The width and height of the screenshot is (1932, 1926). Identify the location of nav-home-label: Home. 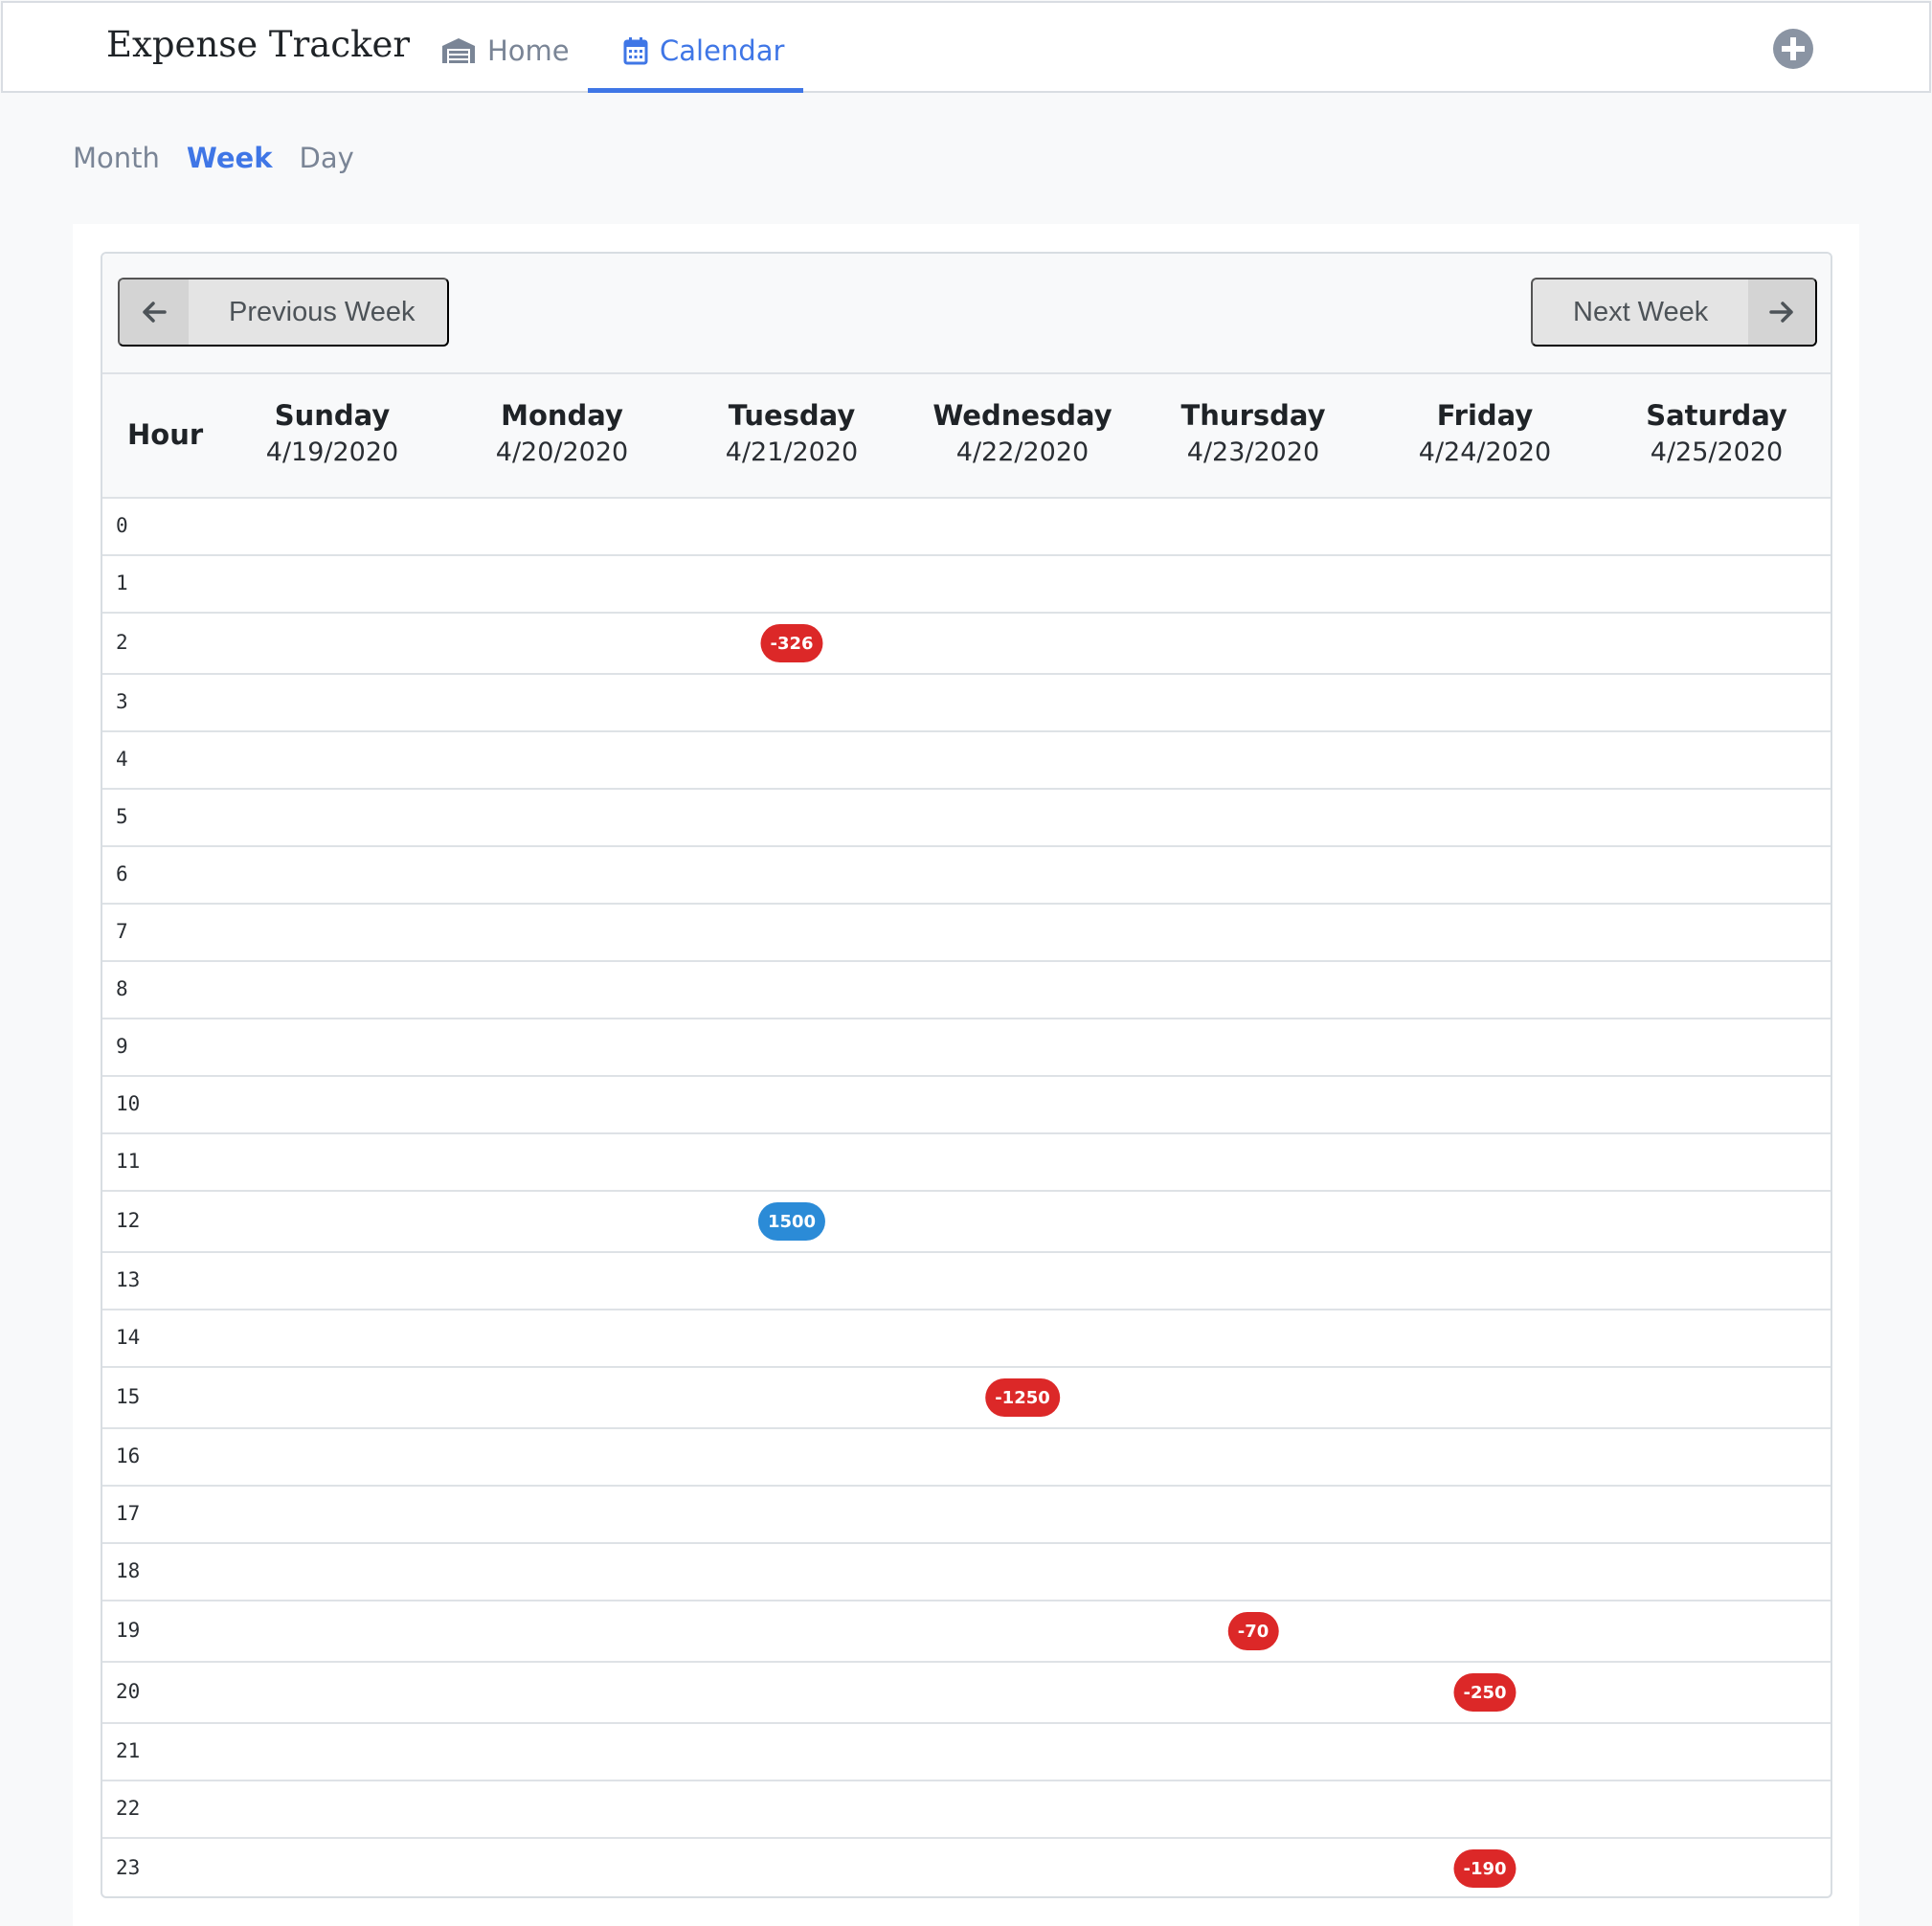
(528, 50).